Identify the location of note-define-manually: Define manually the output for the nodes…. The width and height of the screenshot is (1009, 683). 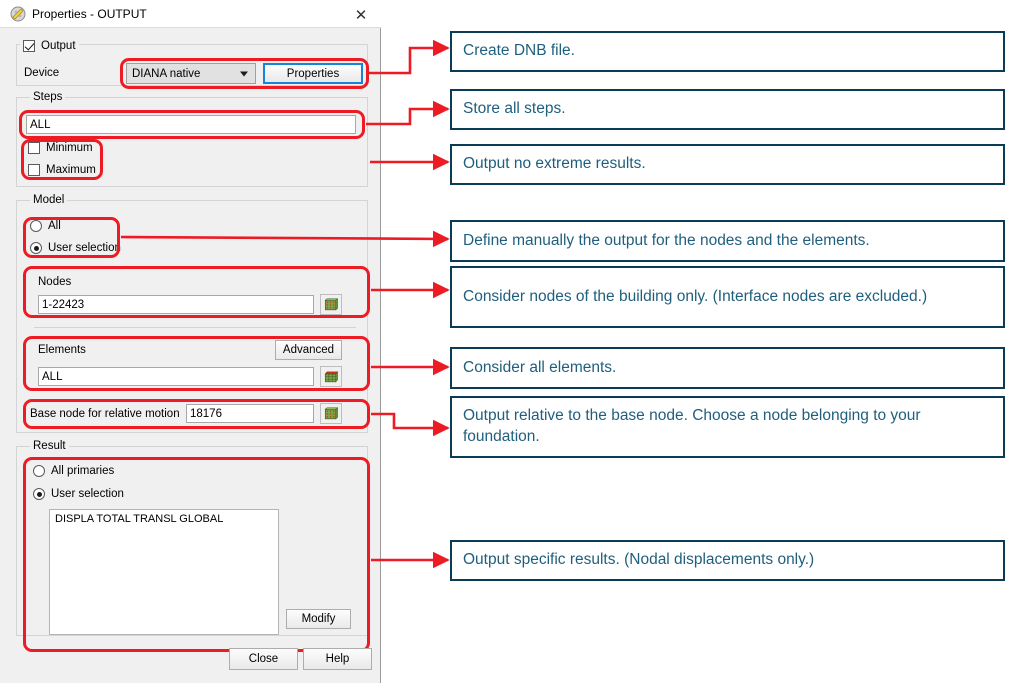
(727, 241).